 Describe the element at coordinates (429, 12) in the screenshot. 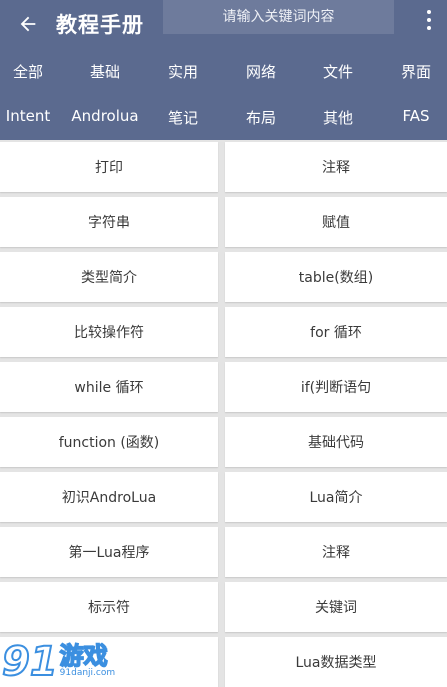

I see `more-vert-icon` at that location.